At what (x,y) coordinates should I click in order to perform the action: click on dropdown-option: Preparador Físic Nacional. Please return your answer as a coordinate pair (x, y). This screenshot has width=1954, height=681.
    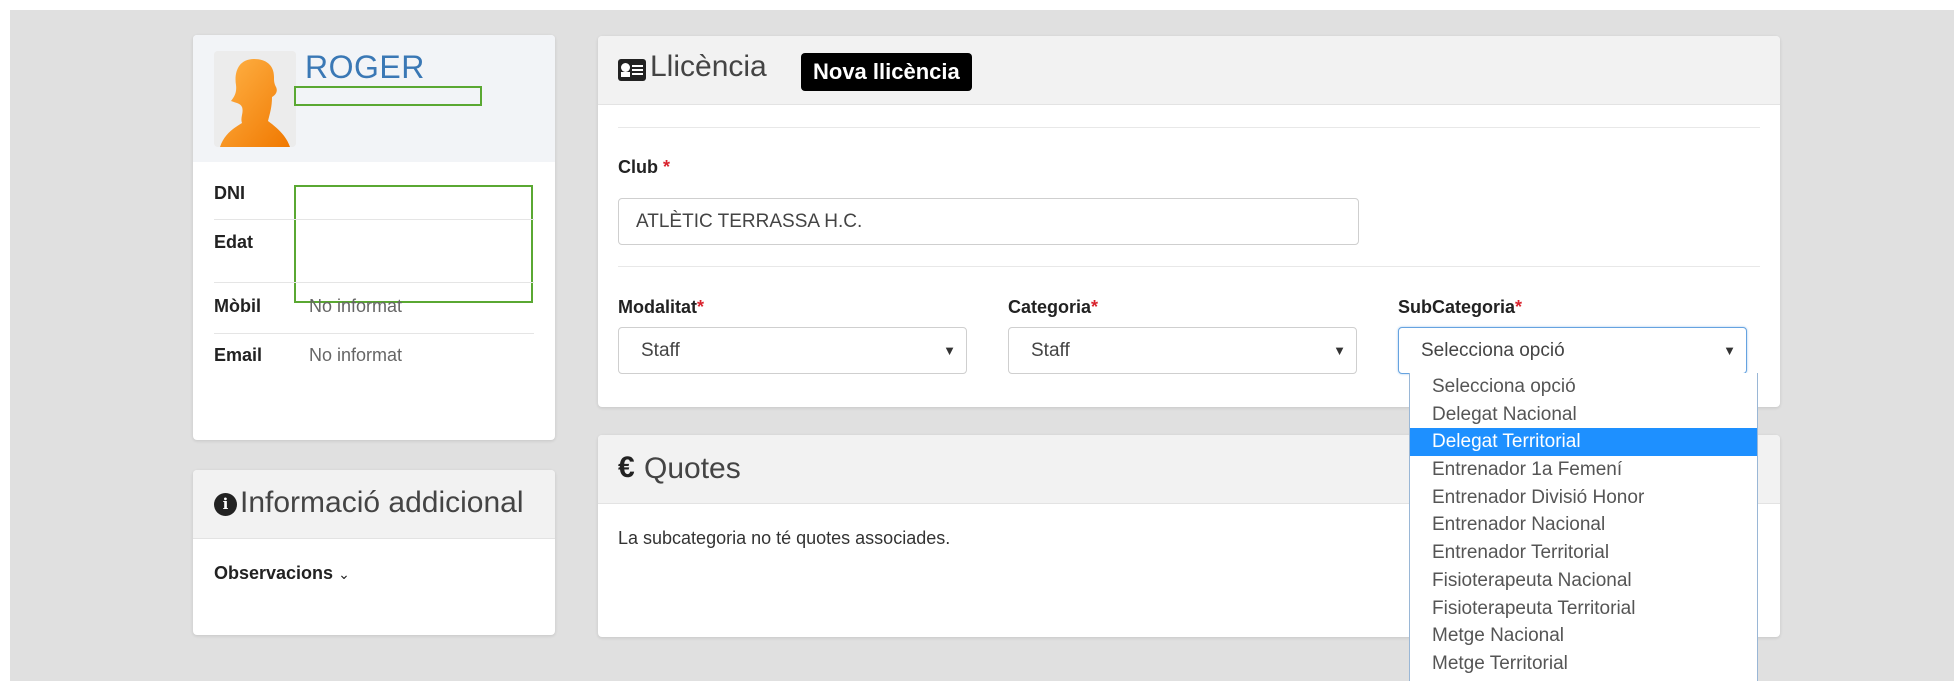
    Looking at the image, I should click on (1583, 679).